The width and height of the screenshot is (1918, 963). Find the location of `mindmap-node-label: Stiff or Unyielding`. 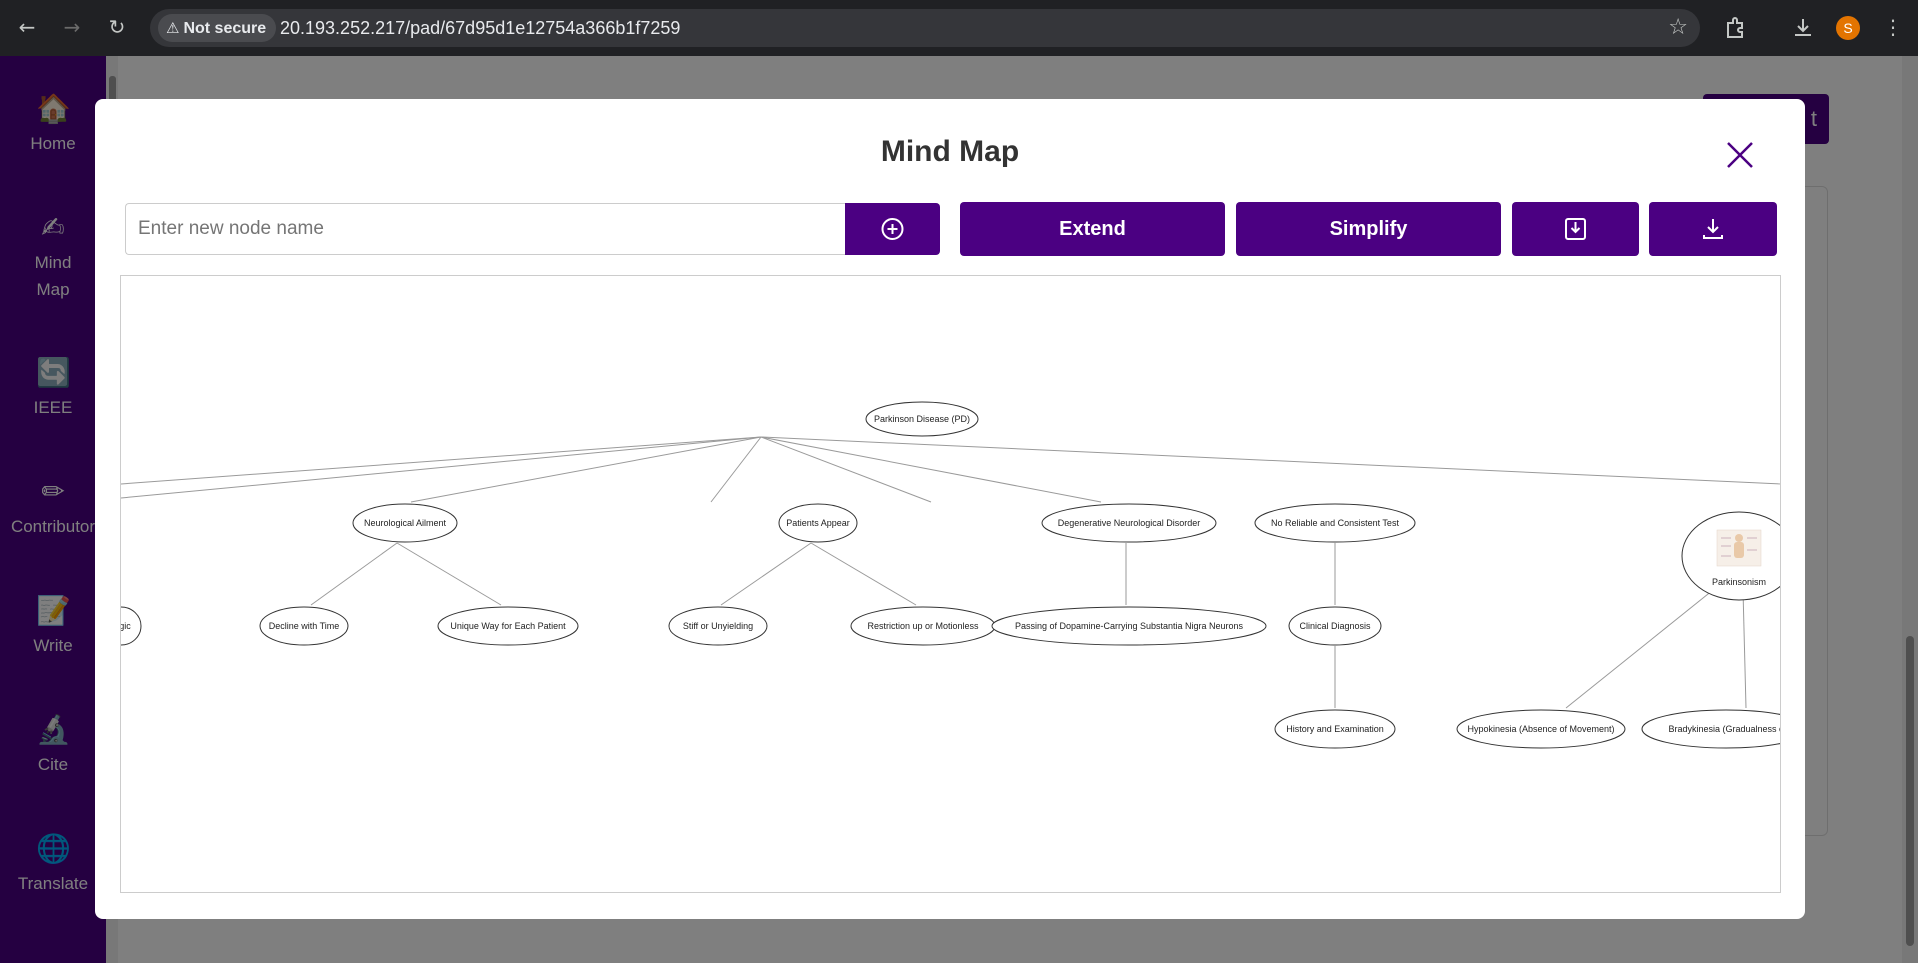

mindmap-node-label: Stiff or Unyielding is located at coordinates (718, 626).